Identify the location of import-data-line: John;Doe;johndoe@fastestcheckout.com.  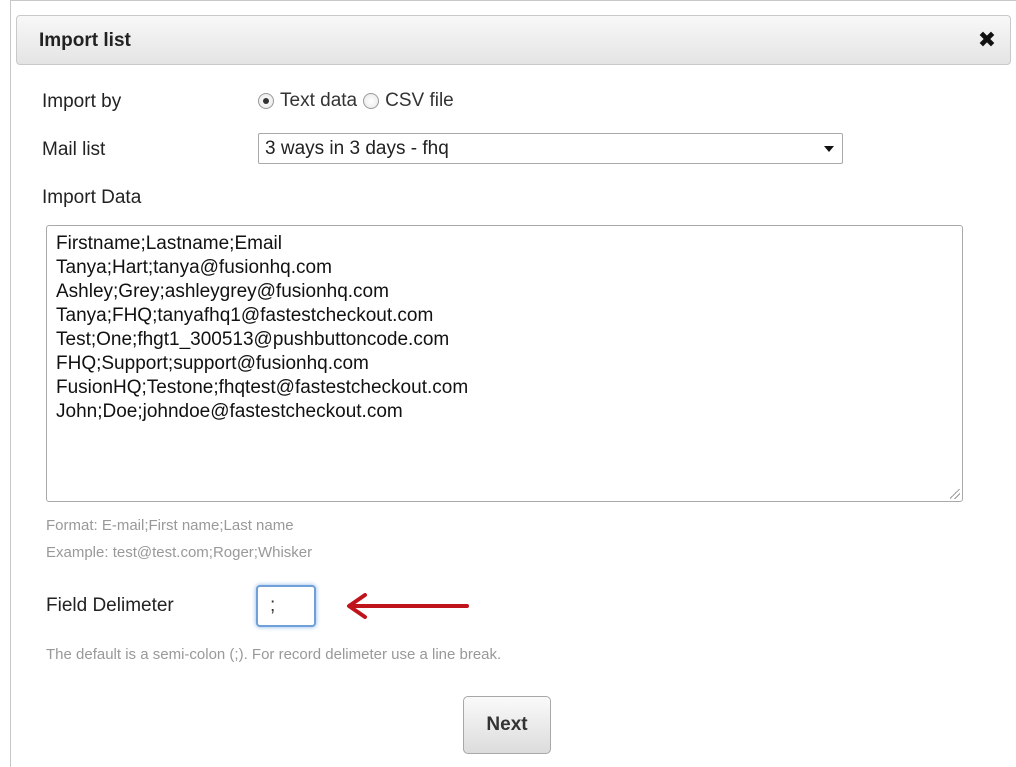
(229, 411).